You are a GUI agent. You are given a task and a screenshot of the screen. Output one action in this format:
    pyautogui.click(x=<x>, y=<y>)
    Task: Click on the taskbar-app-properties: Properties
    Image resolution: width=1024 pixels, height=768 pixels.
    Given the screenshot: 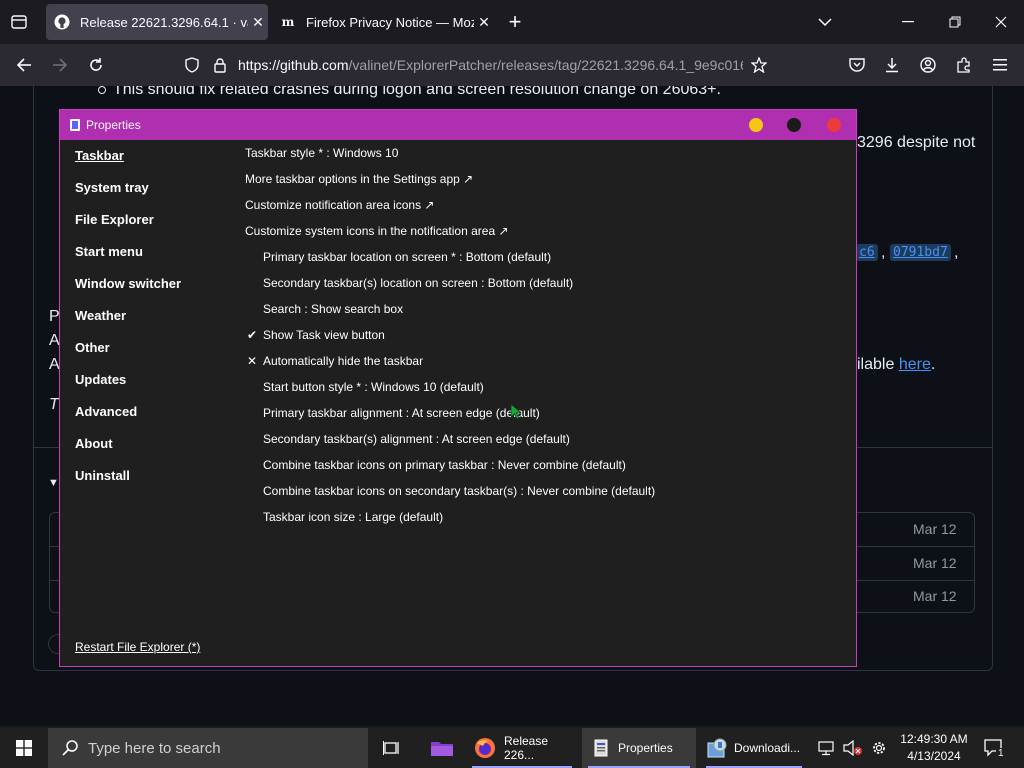 What is the action you would take?
    pyautogui.click(x=639, y=748)
    